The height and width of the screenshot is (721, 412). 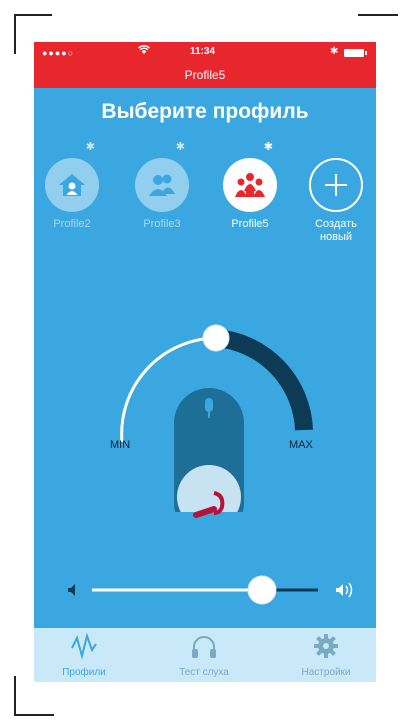 What do you see at coordinates (120, 445) in the screenshot?
I see `dial-min-label: MIN` at bounding box center [120, 445].